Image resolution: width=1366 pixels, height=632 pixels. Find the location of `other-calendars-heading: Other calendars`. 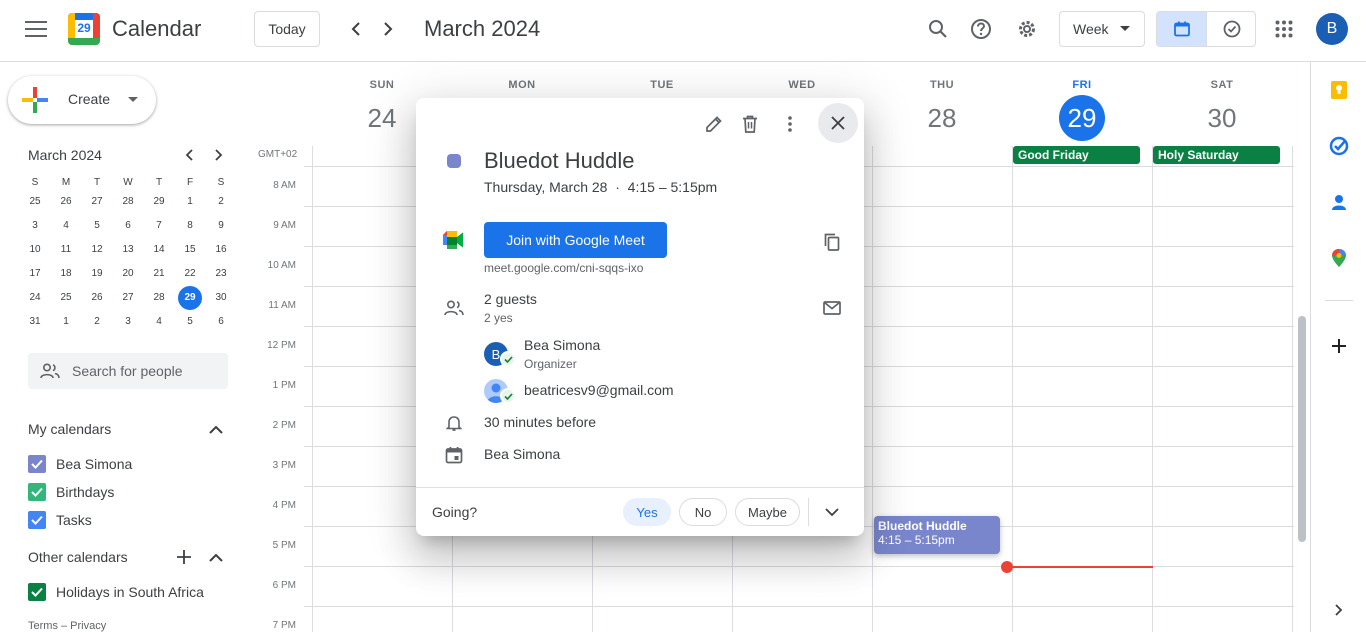

other-calendars-heading: Other calendars is located at coordinates (78, 557).